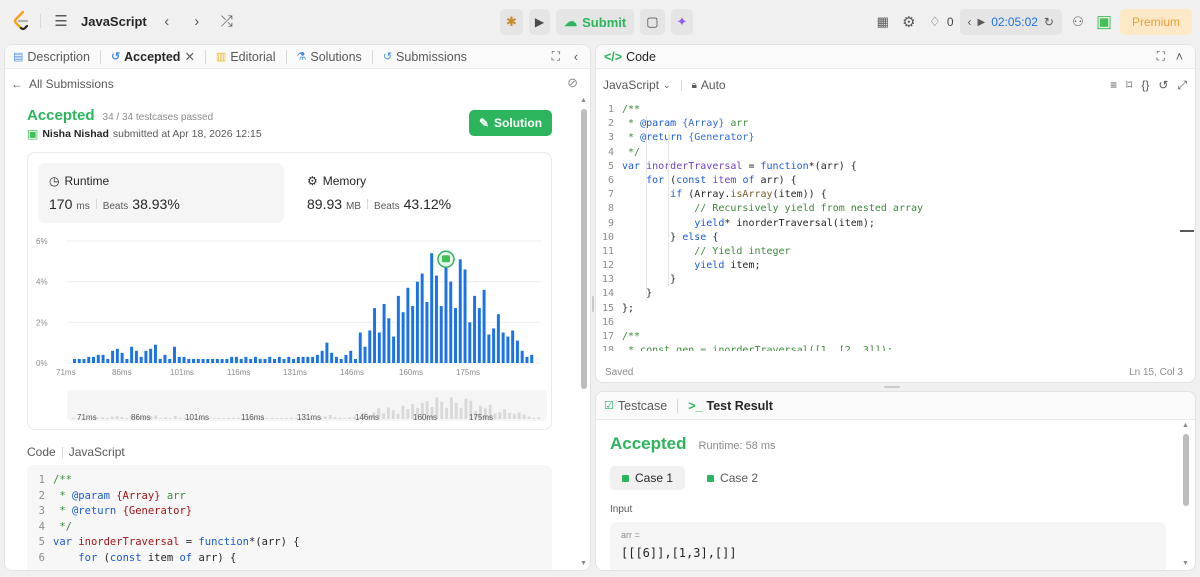 Image resolution: width=1200 pixels, height=577 pixels. I want to click on bookmark-icon: ⌑, so click(1129, 85).